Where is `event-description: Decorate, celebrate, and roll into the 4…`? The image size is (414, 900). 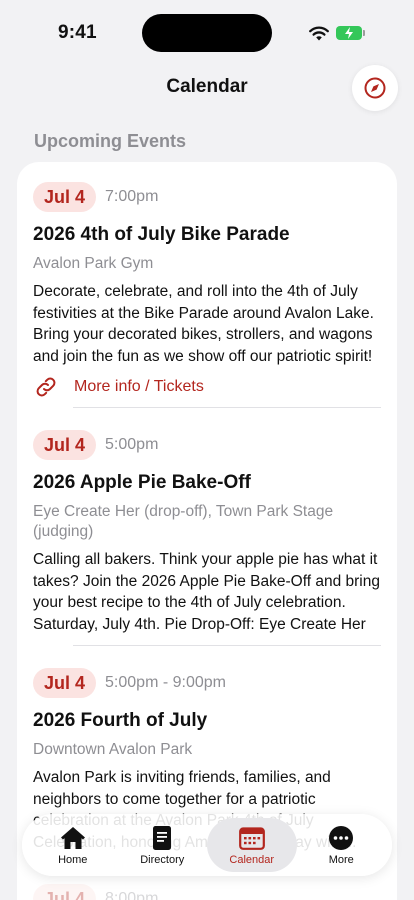 event-description: Decorate, celebrate, and roll into the 4… is located at coordinates (203, 324).